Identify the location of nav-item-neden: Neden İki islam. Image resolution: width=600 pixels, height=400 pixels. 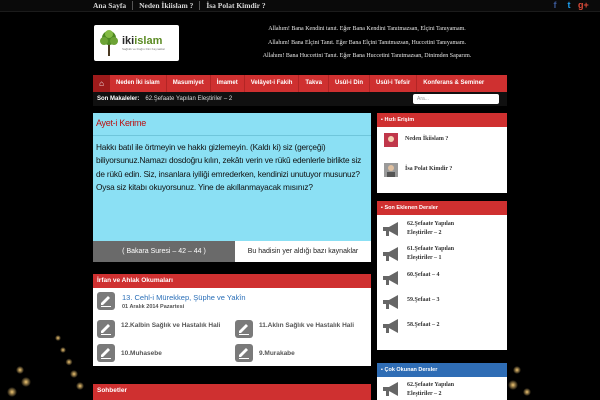
(138, 83).